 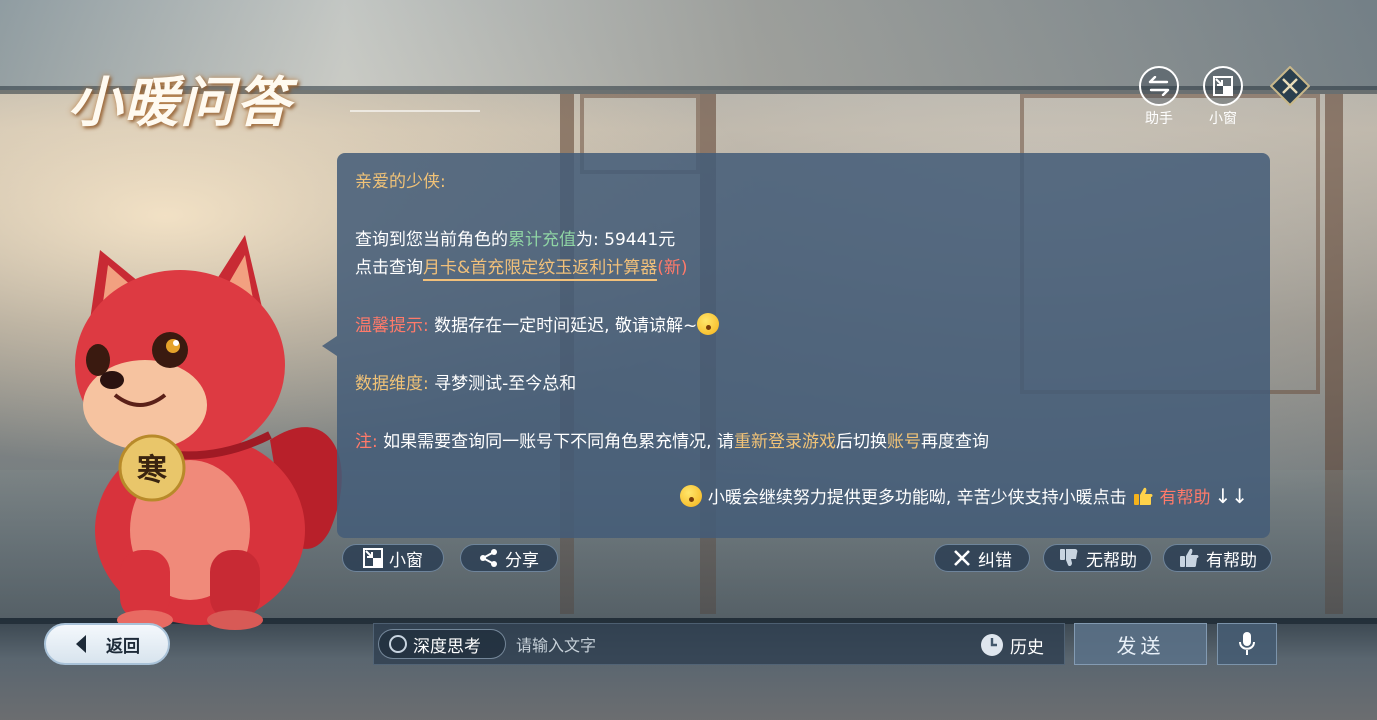 What do you see at coordinates (180, 102) in the screenshot?
I see `page-title: 小暖问答` at bounding box center [180, 102].